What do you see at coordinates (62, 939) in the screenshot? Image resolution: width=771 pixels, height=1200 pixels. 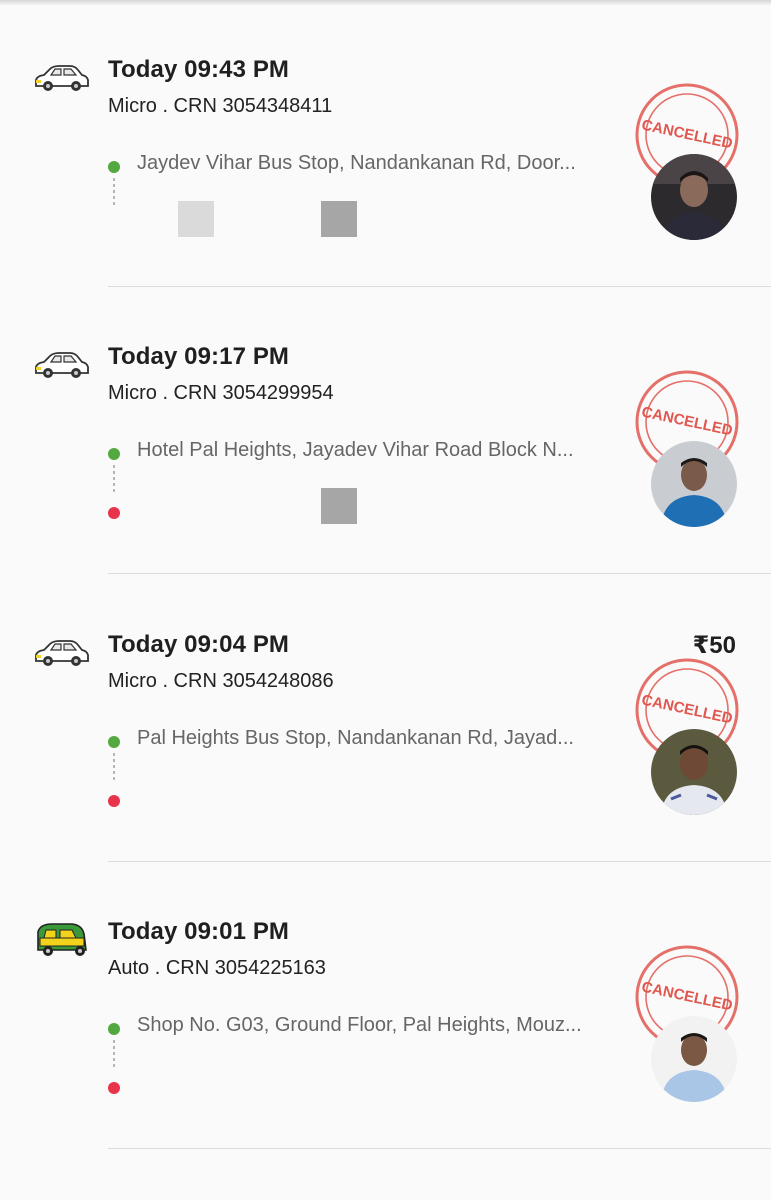 I see `auto-rickshaw-icon` at bounding box center [62, 939].